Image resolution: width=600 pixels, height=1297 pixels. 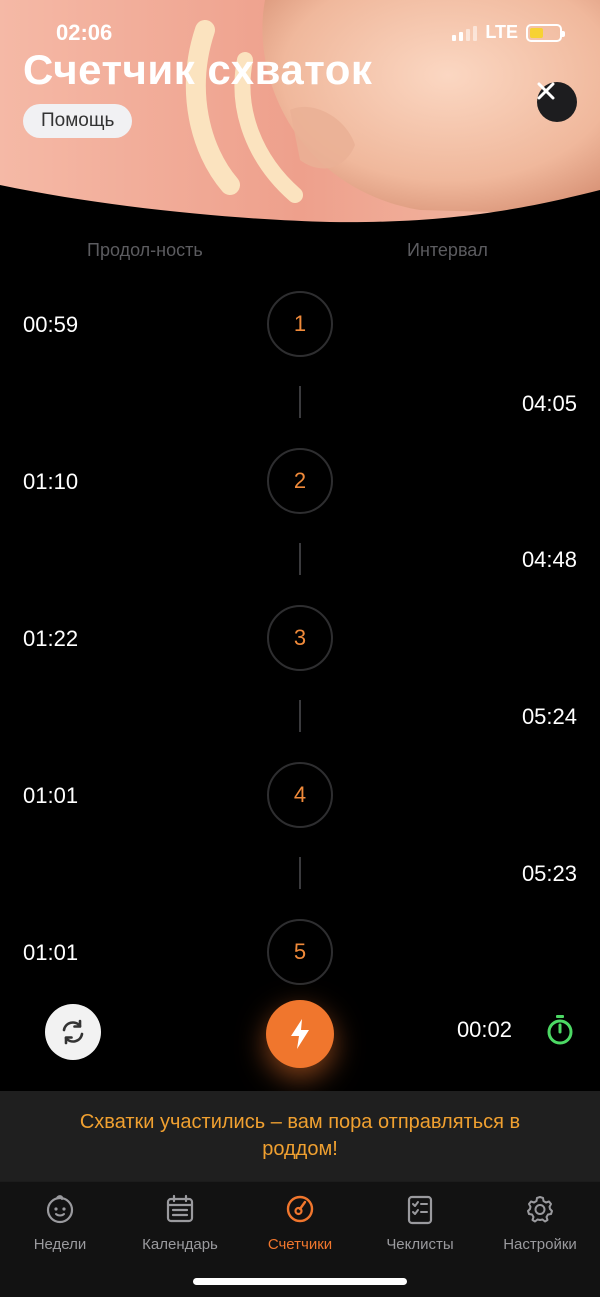 I want to click on stopwatch-icon, so click(x=560, y=1030).